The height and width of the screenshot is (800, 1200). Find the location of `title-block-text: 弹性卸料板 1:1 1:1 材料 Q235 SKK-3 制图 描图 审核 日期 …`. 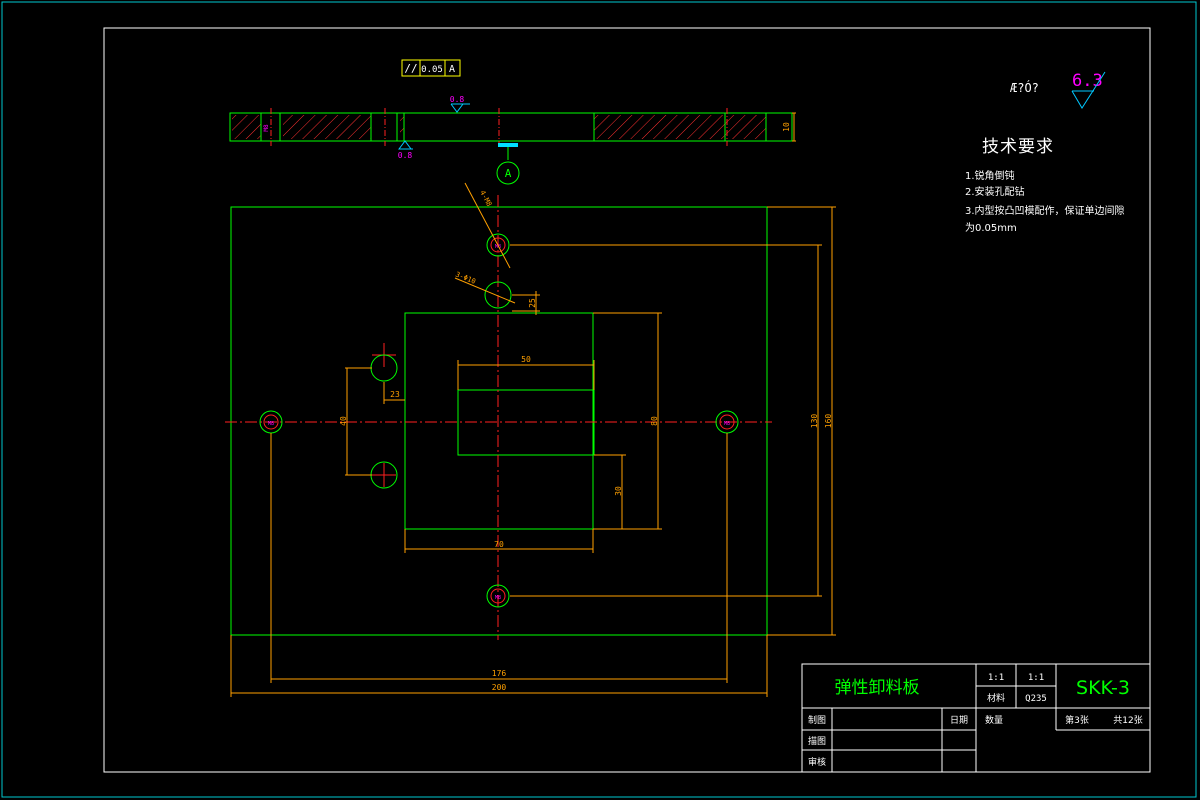

title-block-text: 弹性卸料板 1:1 1:1 材料 Q235 SKK-3 制图 描图 审核 日期 … is located at coordinates (975, 720).